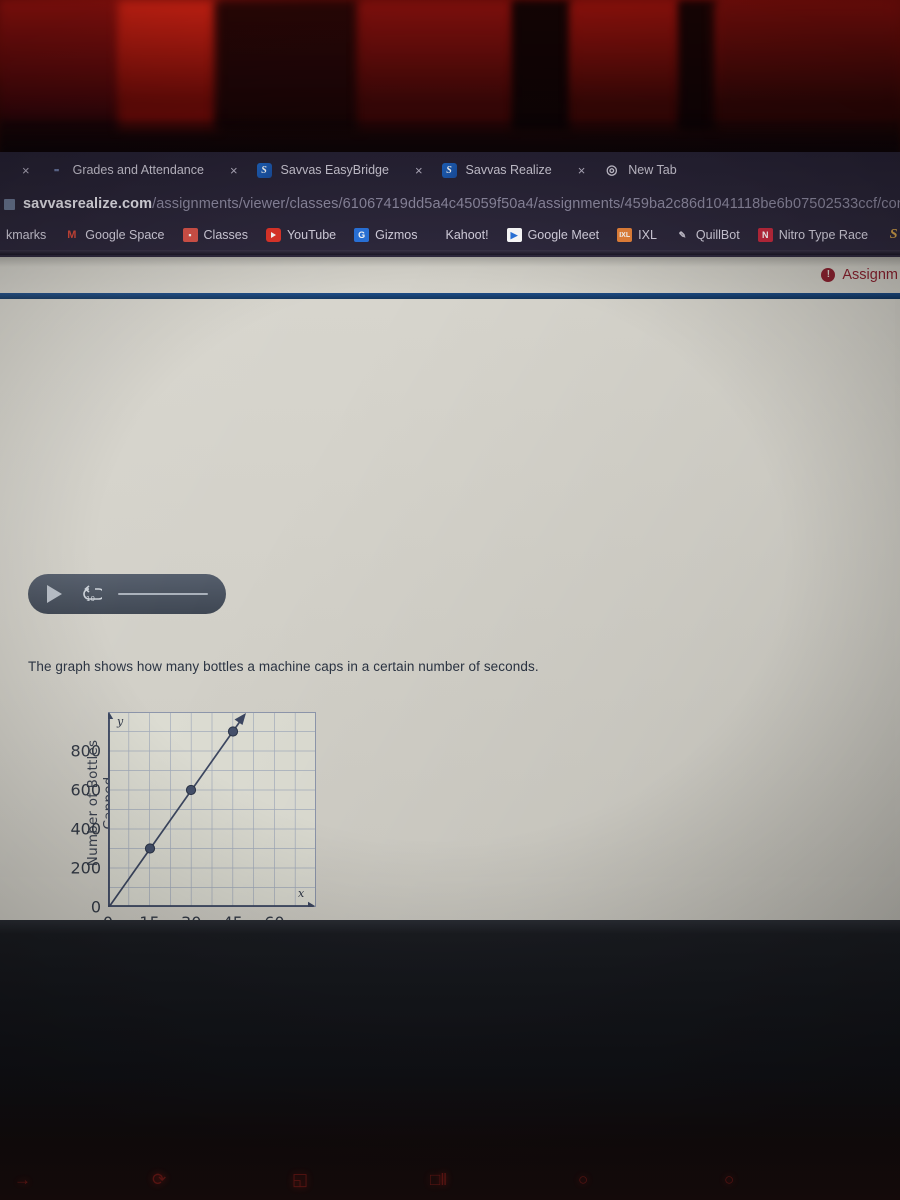 This screenshot has height=1200, width=900. I want to click on bookmark-label: Kahoot!, so click(467, 235).